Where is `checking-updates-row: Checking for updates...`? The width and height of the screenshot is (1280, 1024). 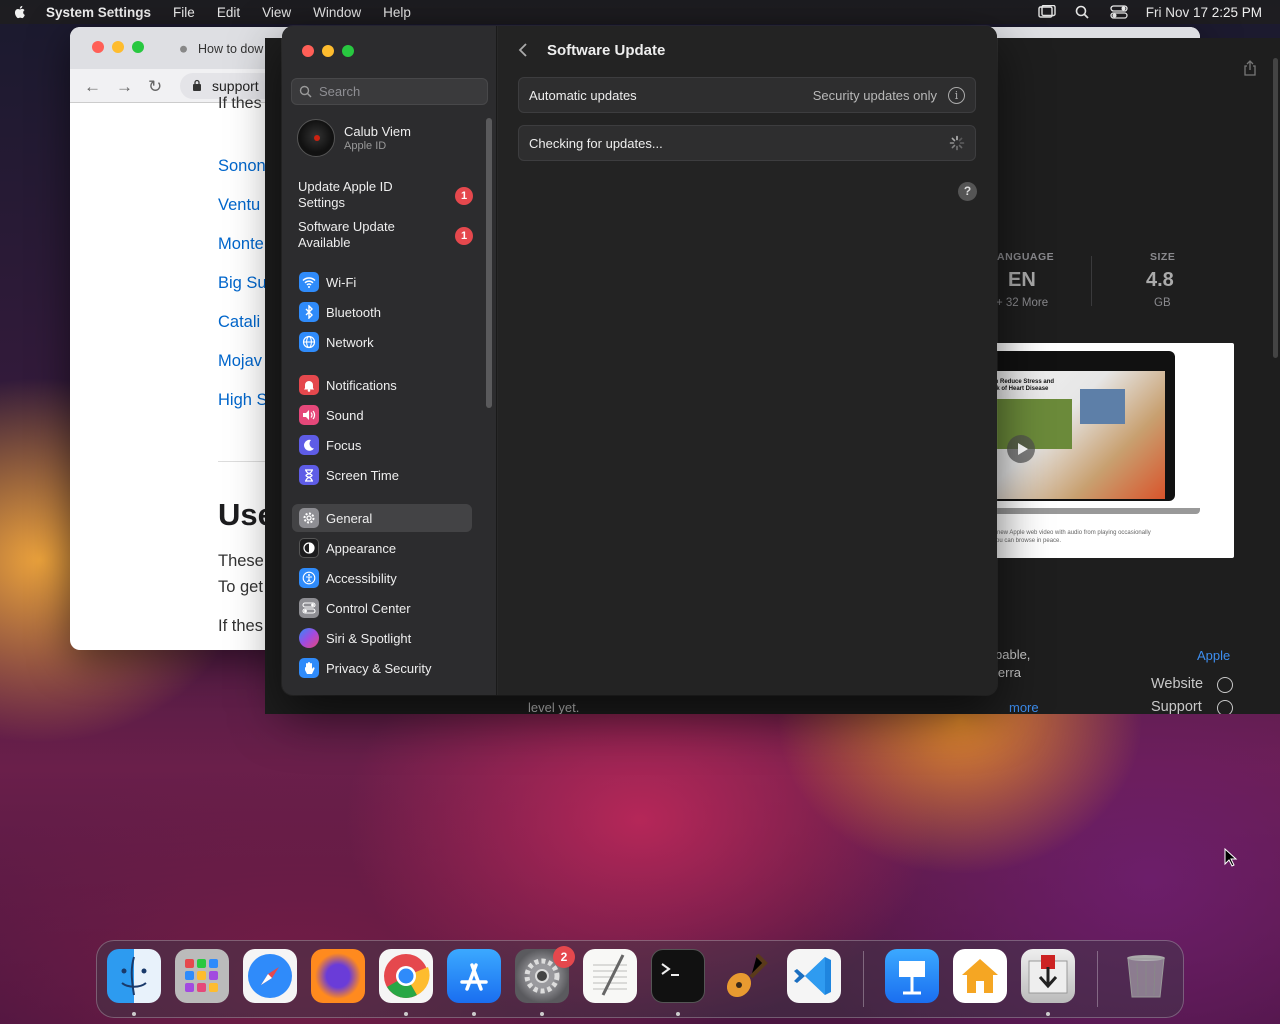
checking-updates-row: Checking for updates... is located at coordinates (747, 143).